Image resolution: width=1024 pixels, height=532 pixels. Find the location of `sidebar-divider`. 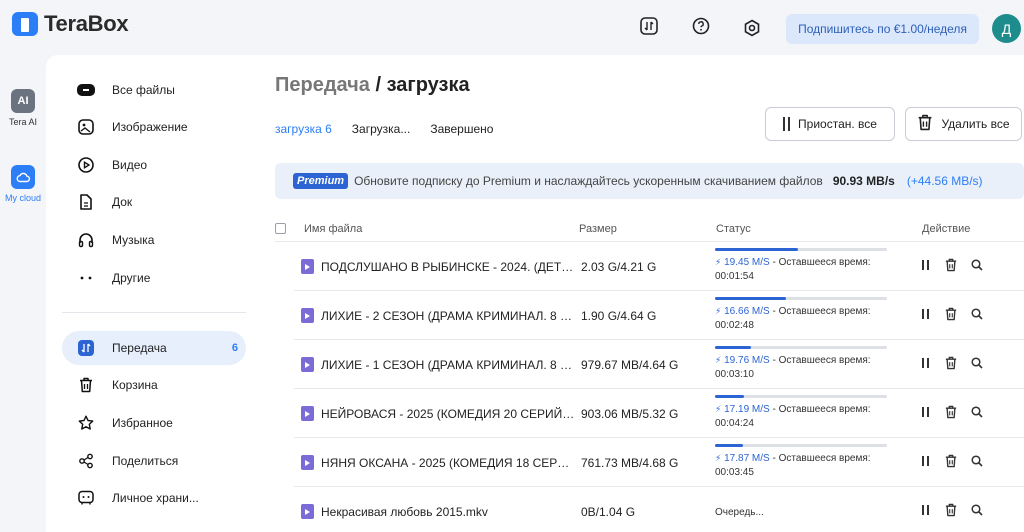

sidebar-divider is located at coordinates (154, 312).